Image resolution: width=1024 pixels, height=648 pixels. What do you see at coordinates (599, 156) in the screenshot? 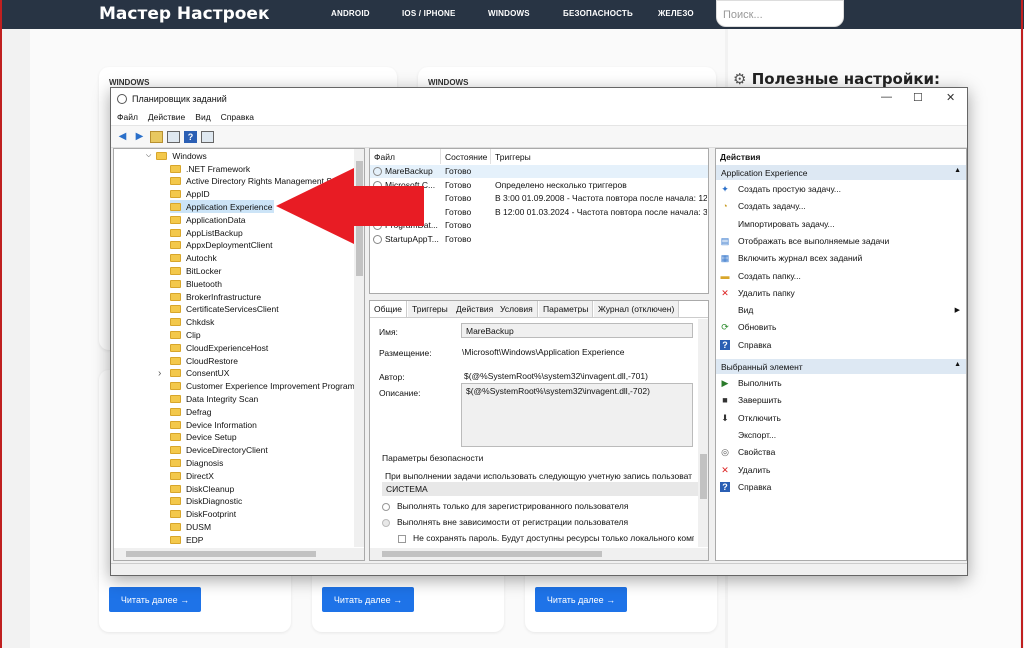
I see `column-triggers: Триггеры` at bounding box center [599, 156].